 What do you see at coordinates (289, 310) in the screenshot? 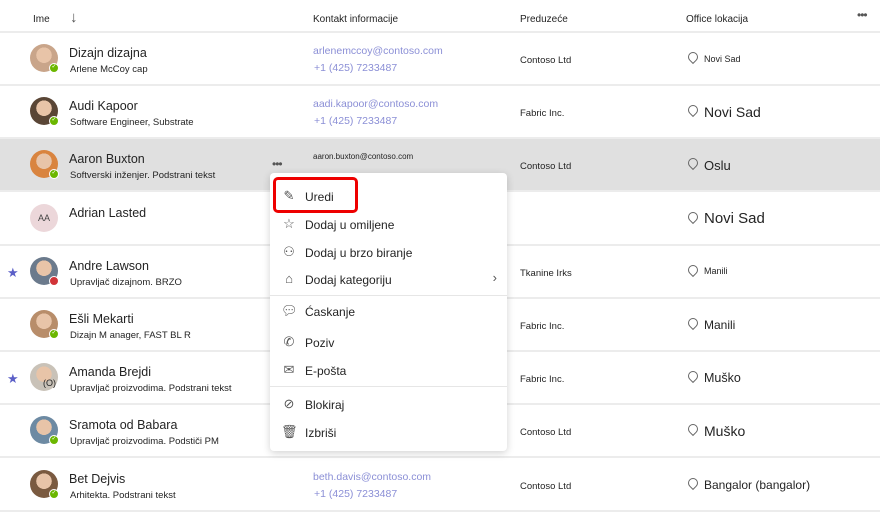
I see `chat-icon: 💬︎` at bounding box center [289, 310].